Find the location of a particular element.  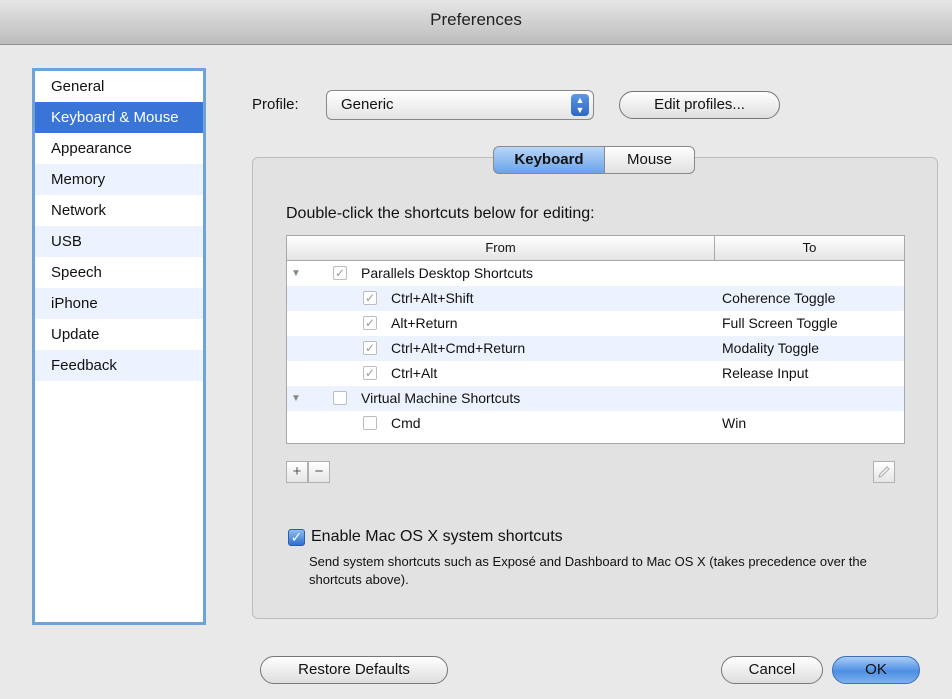

enable-system-shortcuts-checkbox: ✓ is located at coordinates (296, 537).